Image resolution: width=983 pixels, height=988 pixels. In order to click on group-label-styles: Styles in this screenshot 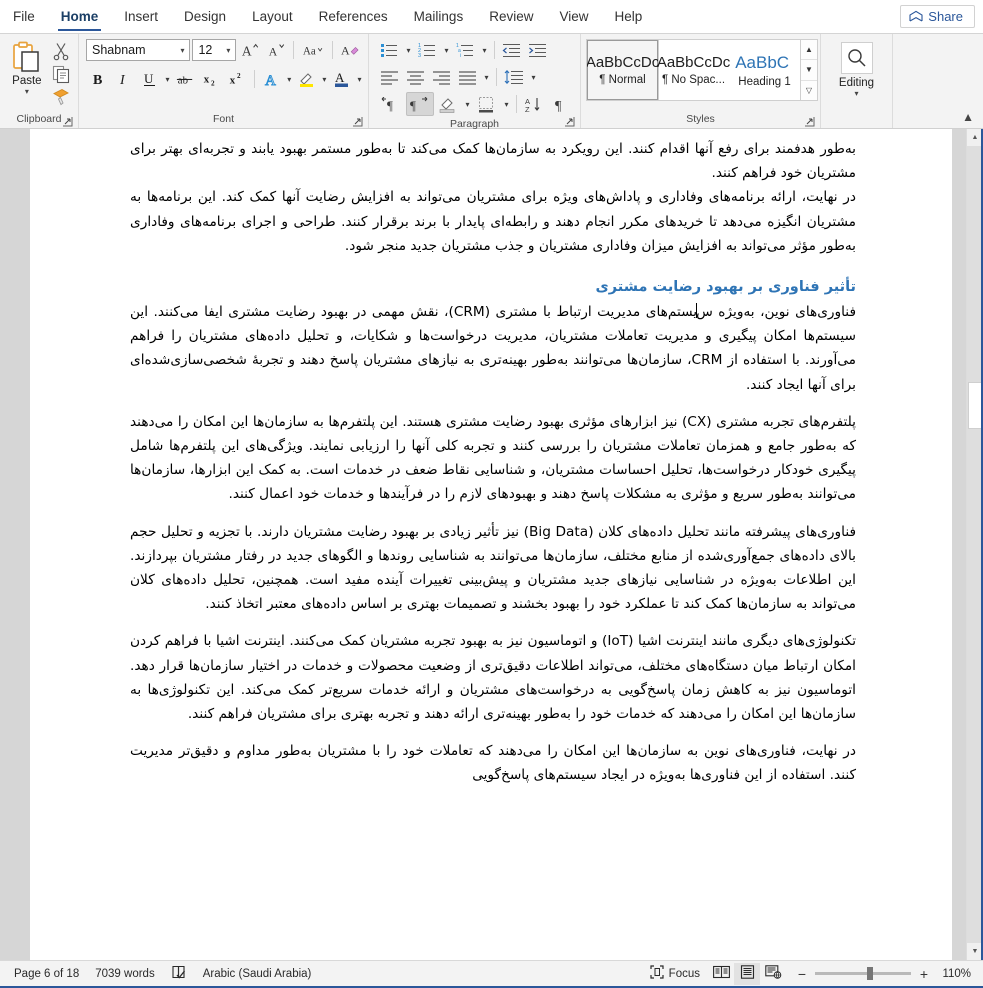, I will do `click(700, 119)`.